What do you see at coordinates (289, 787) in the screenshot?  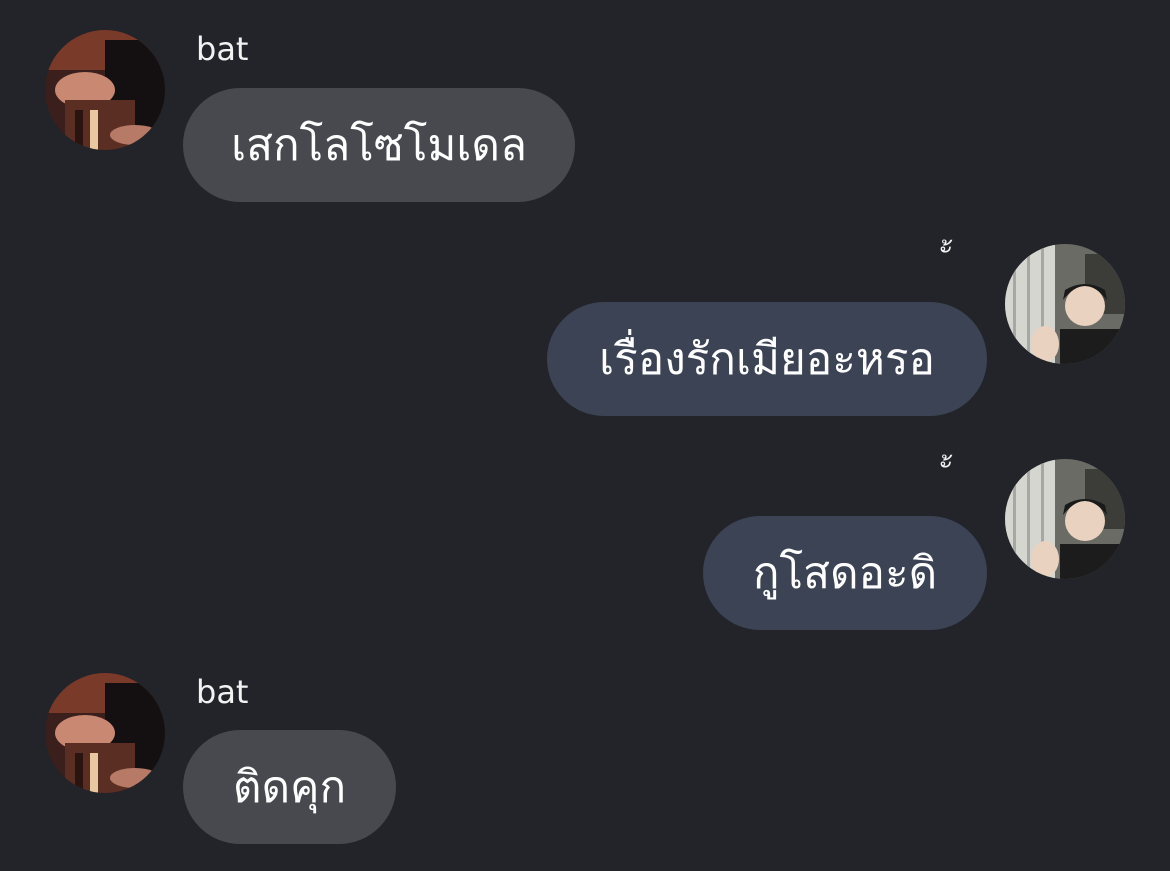 I see `message-bubble: ติดคุก` at bounding box center [289, 787].